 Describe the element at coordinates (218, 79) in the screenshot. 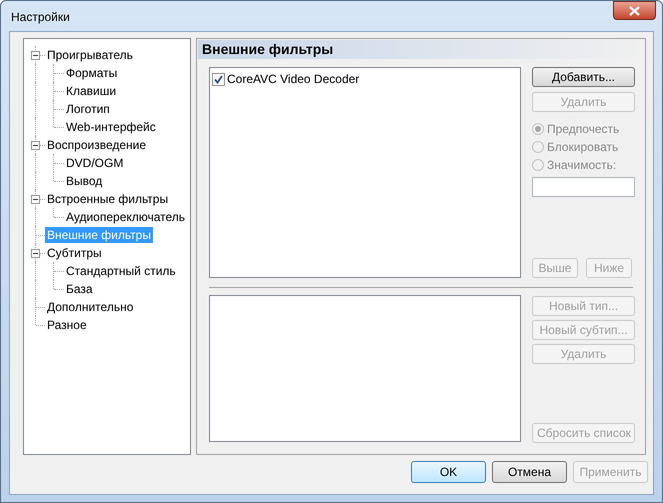

I see `checkbox` at that location.